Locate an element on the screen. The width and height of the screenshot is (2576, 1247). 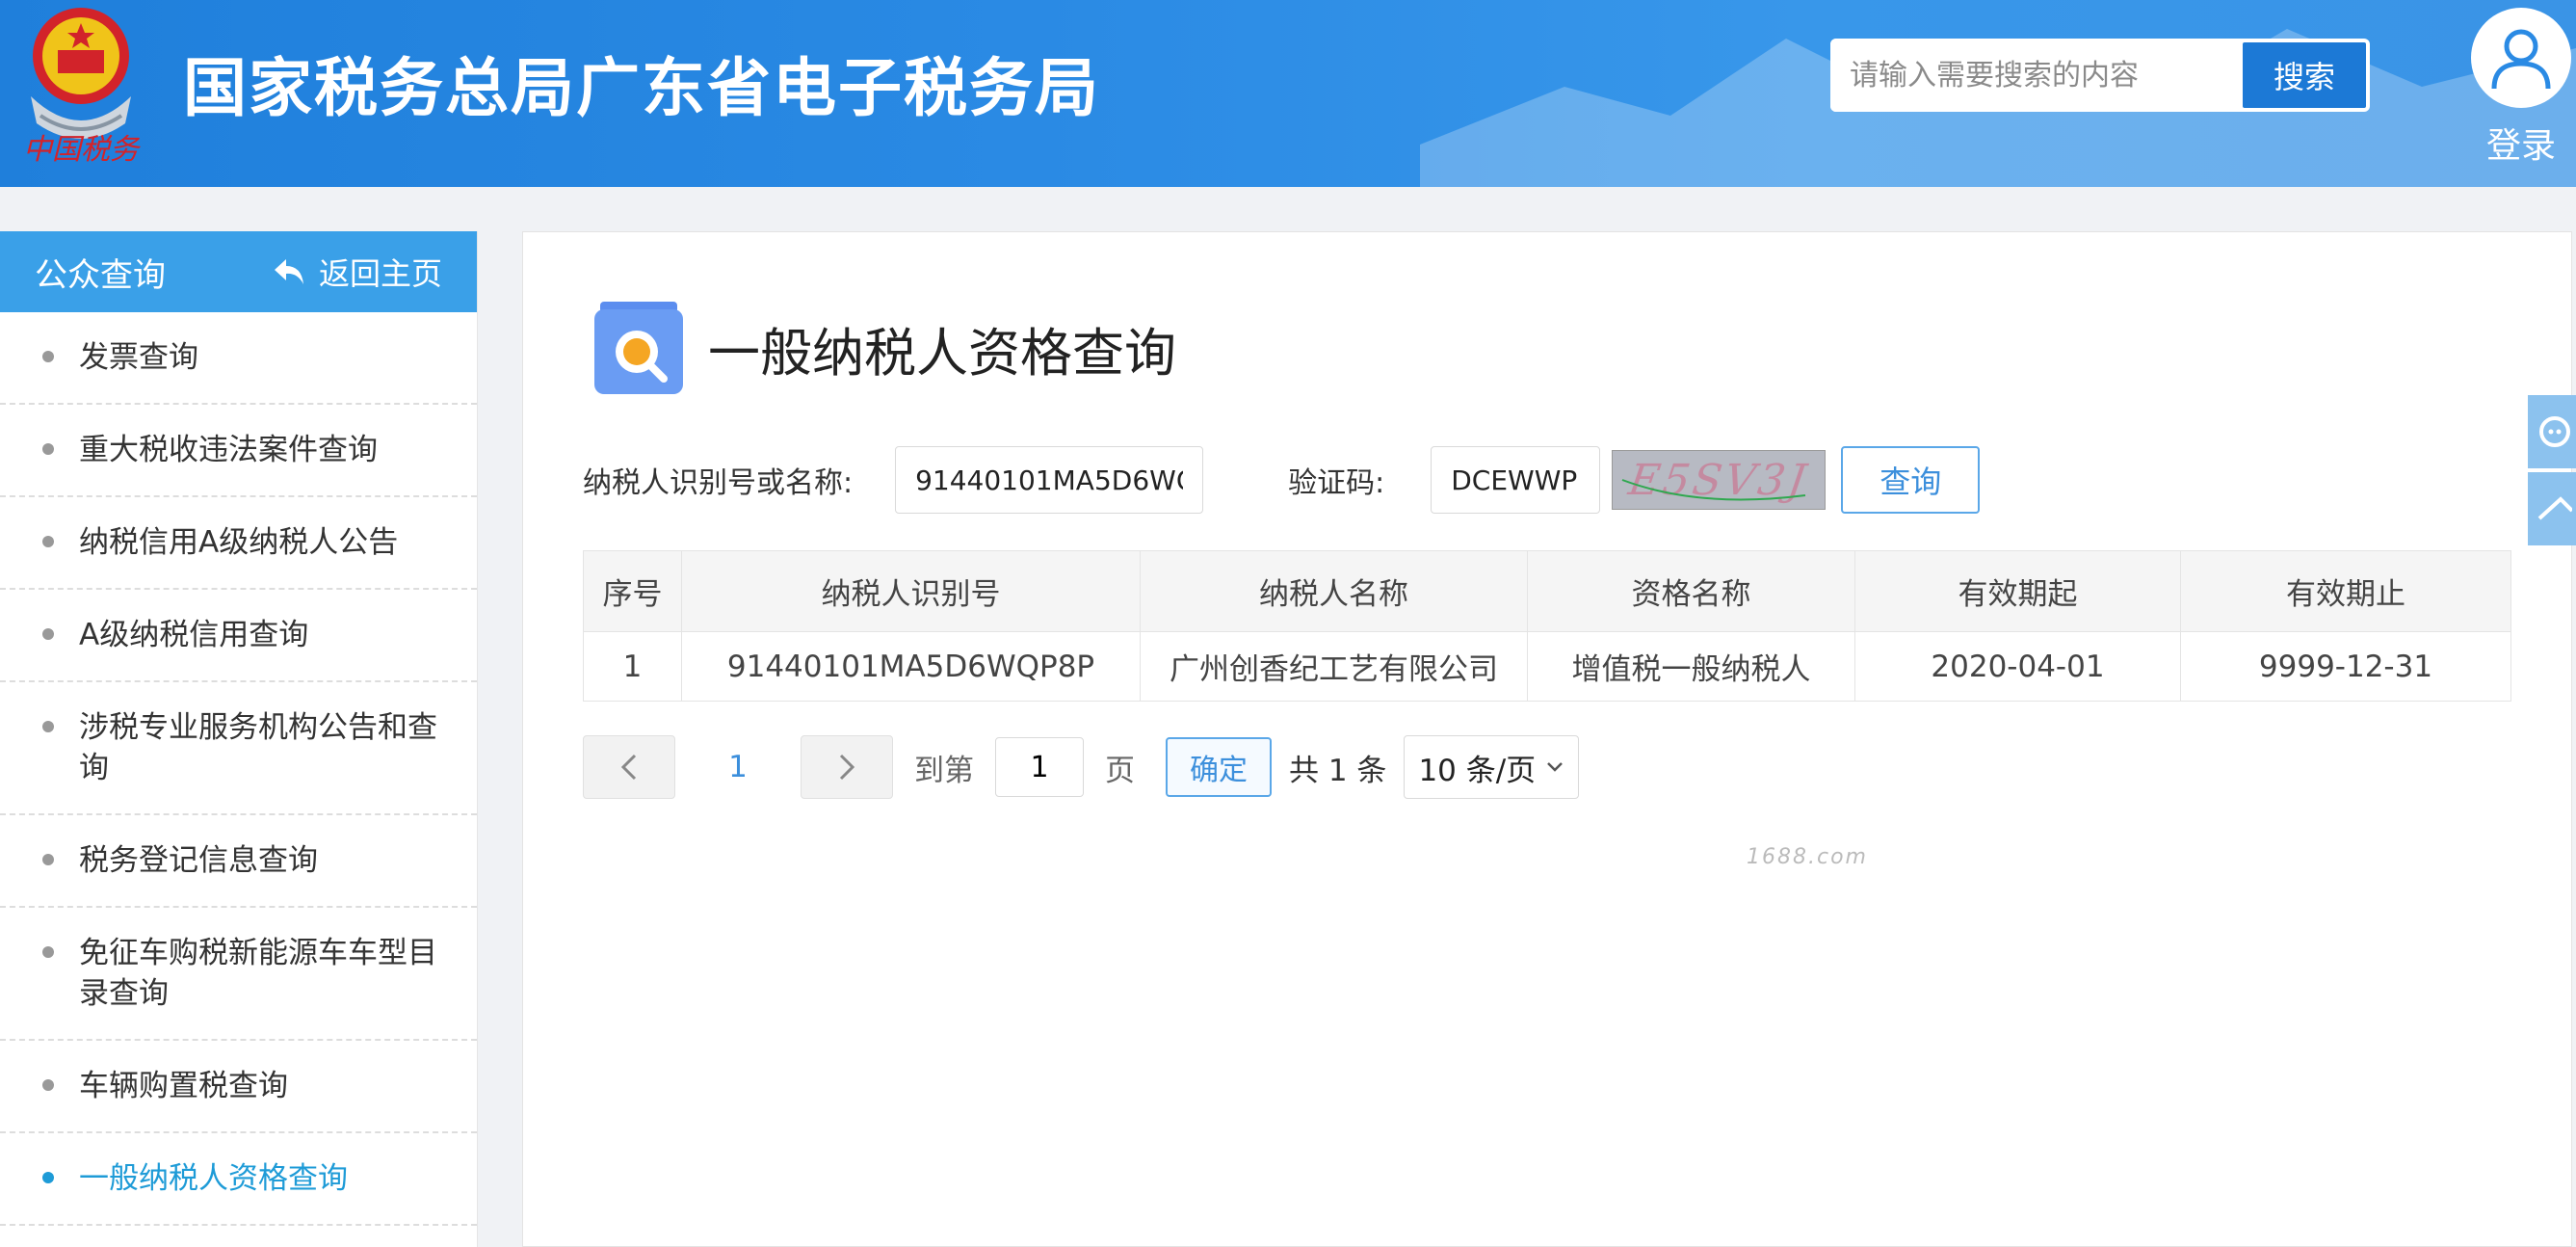
cell-valid-from: 2020-04-01 is located at coordinates (2018, 667).